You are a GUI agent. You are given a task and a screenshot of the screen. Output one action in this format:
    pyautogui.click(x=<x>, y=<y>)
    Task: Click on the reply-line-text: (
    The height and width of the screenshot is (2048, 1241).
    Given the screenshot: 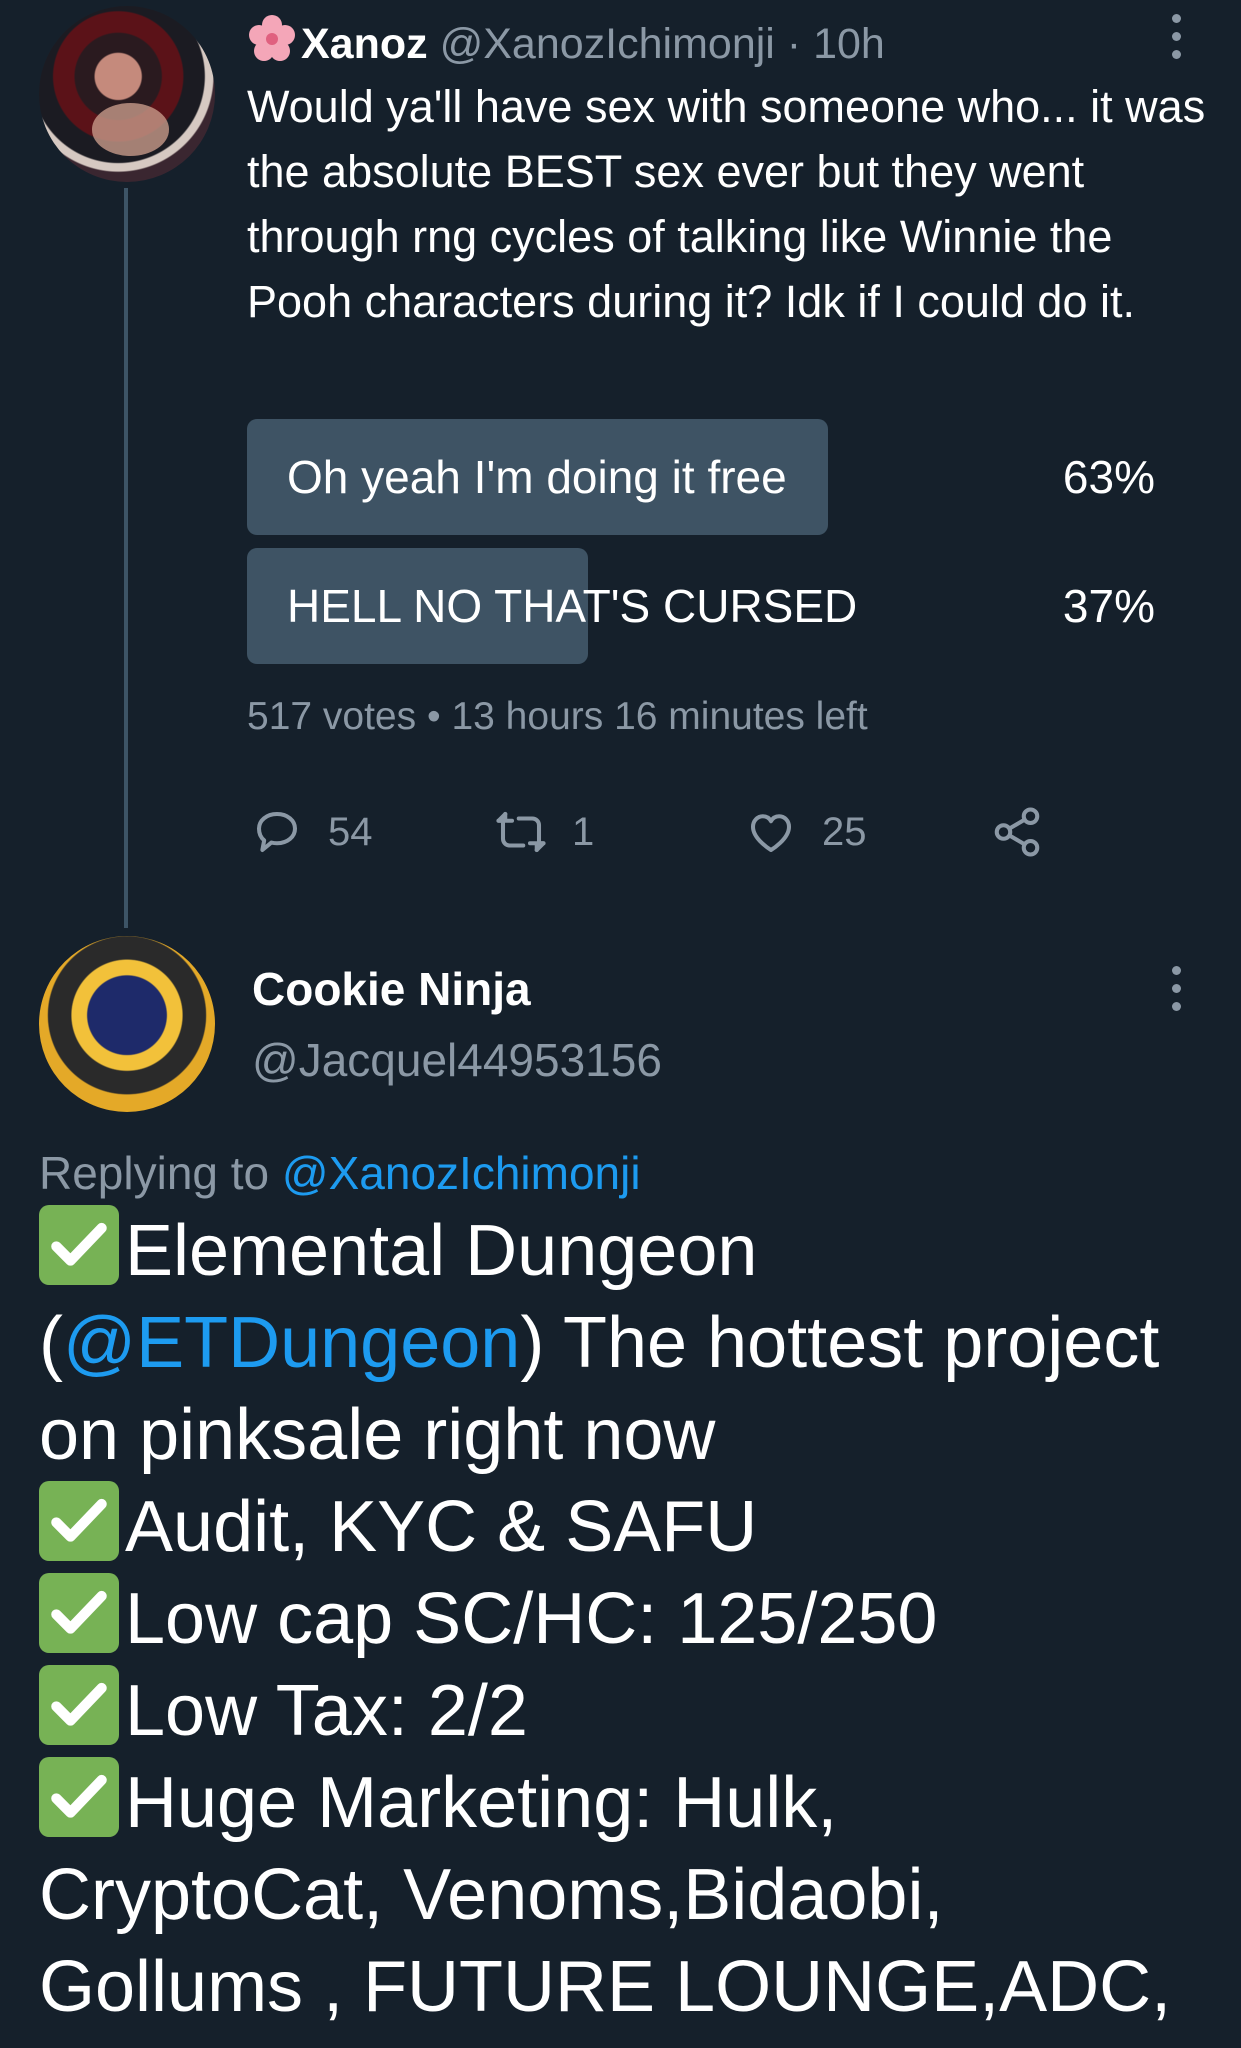 What is the action you would take?
    pyautogui.click(x=51, y=1343)
    